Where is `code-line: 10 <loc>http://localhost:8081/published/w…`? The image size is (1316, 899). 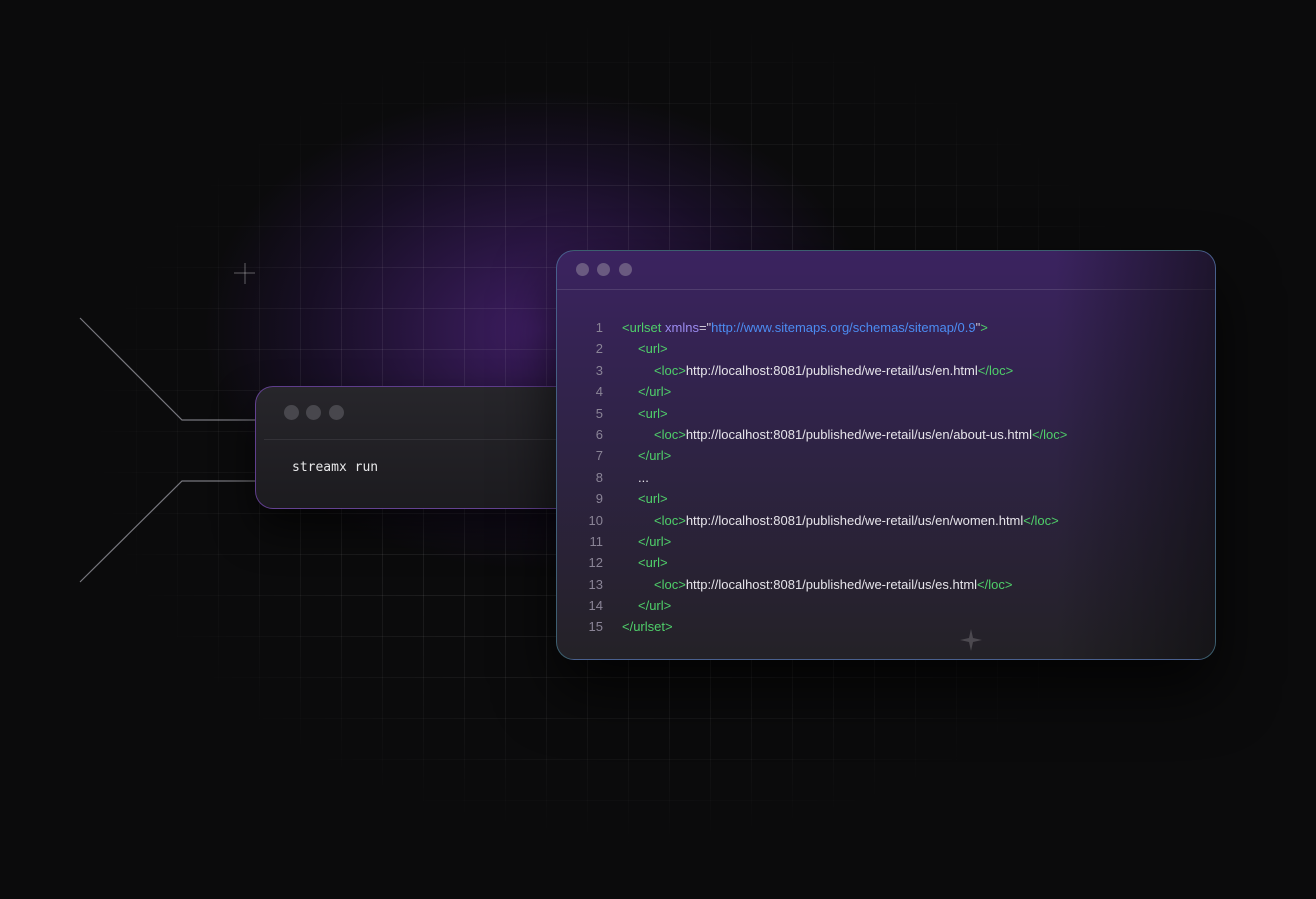 code-line: 10 <loc>http://localhost:8081/published/w… is located at coordinates (886, 520).